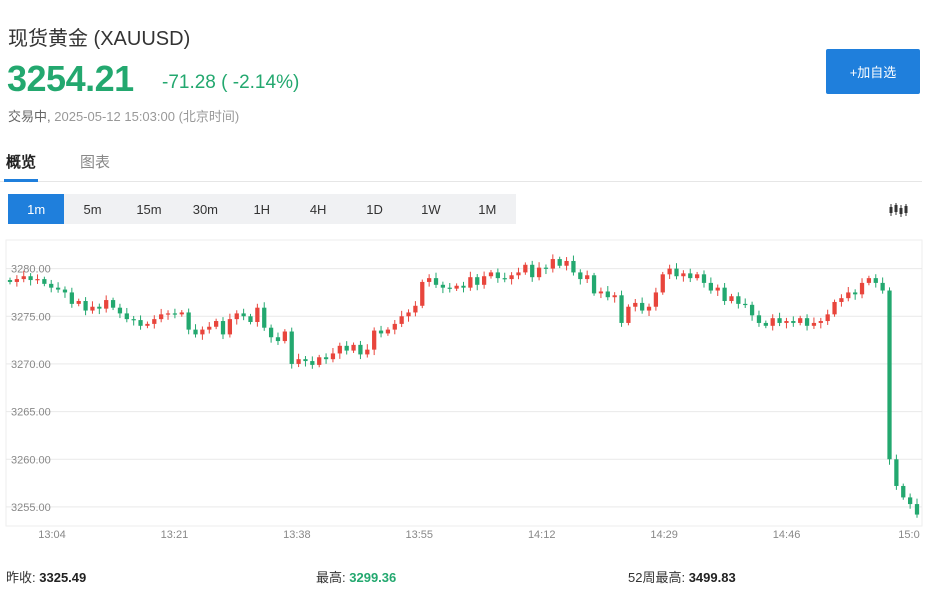 This screenshot has width=932, height=591. What do you see at coordinates (899, 210) in the screenshot?
I see `chart-type-button` at bounding box center [899, 210].